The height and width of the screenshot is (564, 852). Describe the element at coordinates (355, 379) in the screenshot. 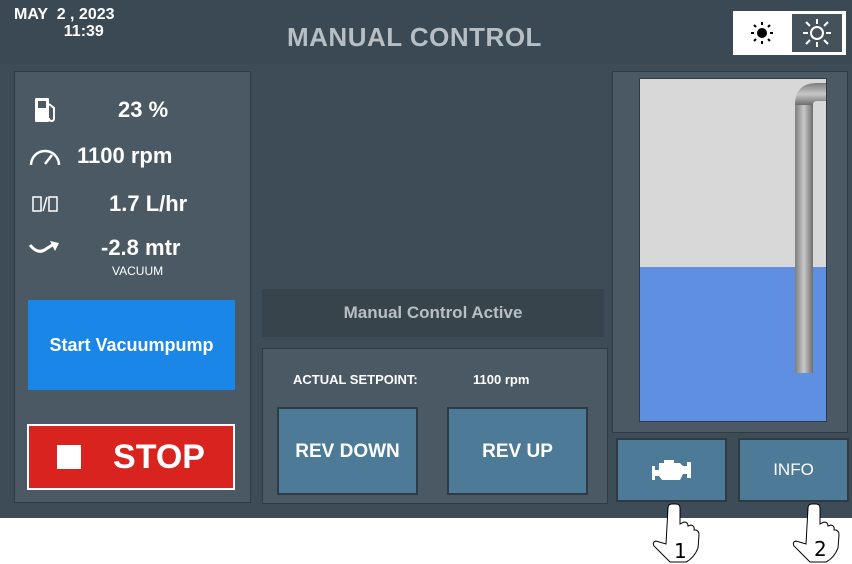

I see `setpoint-label: ACTUAL SETPOINT:` at that location.